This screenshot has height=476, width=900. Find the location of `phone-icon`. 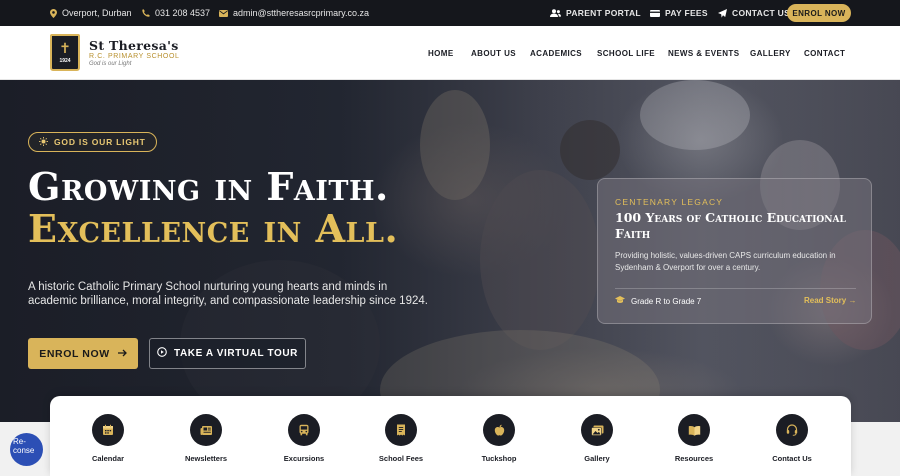

phone-icon is located at coordinates (146, 13).